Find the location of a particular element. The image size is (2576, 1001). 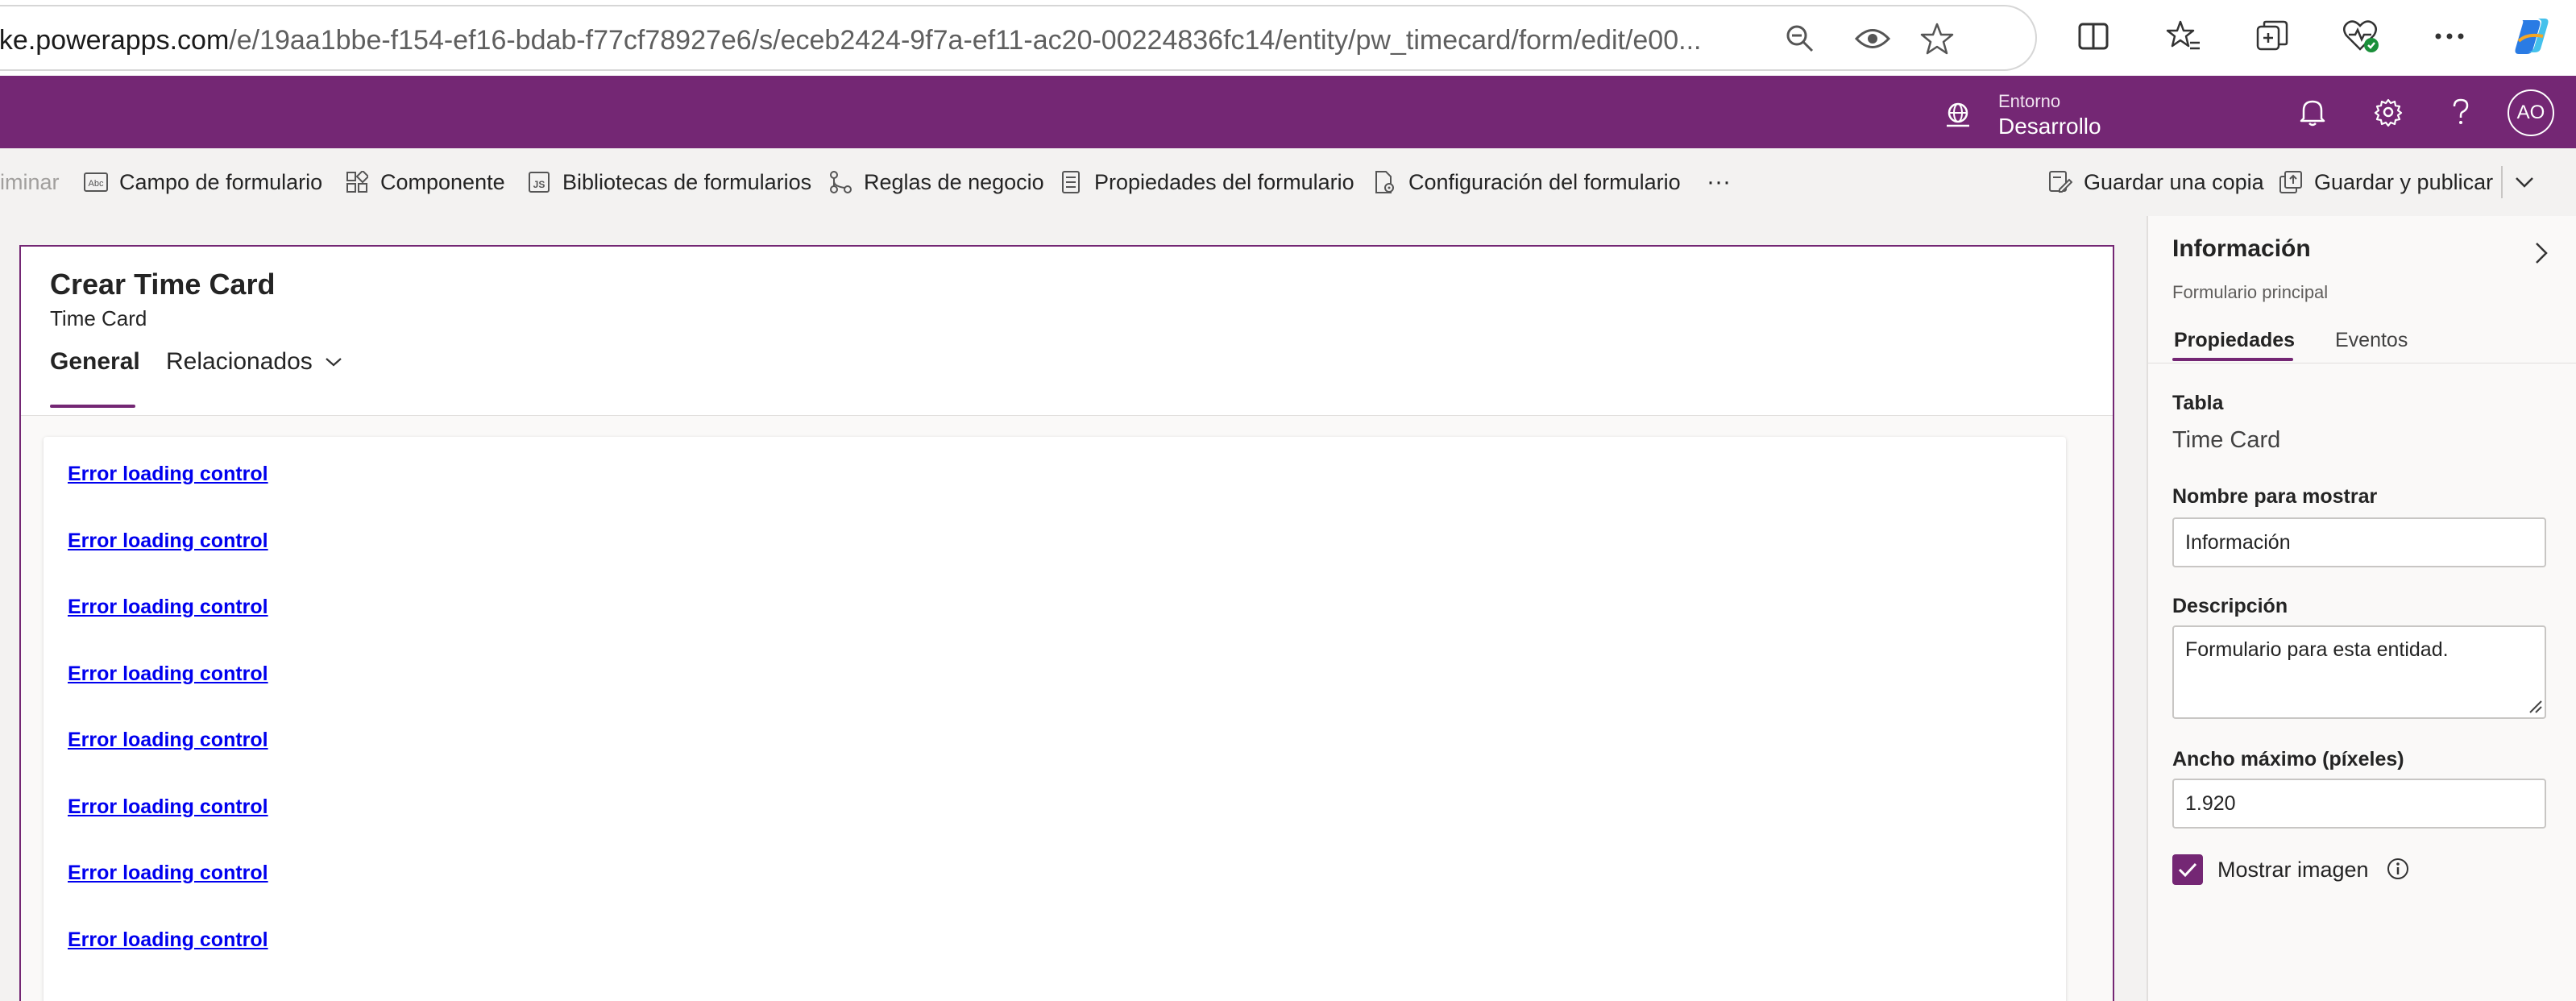

info-icon is located at coordinates (2398, 869).